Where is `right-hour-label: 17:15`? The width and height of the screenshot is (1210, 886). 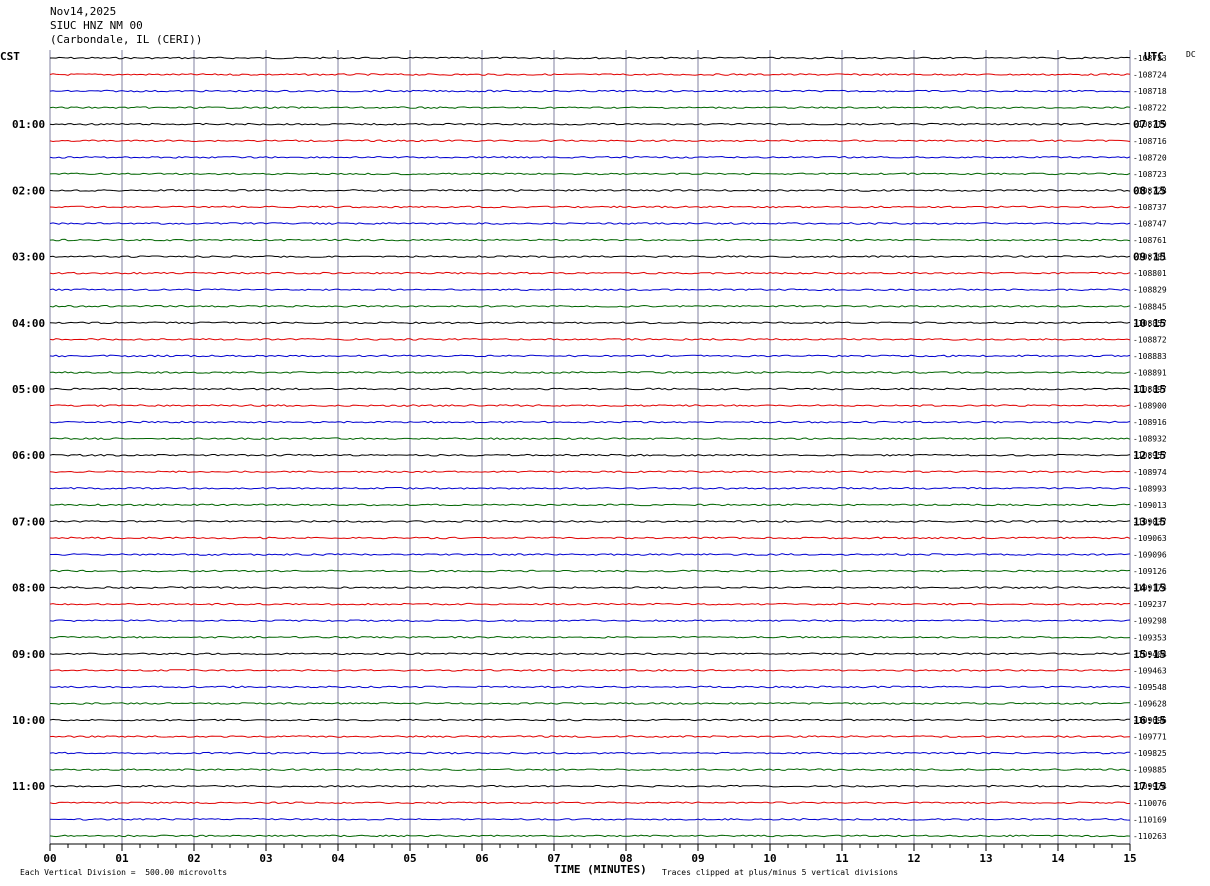 right-hour-label: 17:15 is located at coordinates (1149, 786).